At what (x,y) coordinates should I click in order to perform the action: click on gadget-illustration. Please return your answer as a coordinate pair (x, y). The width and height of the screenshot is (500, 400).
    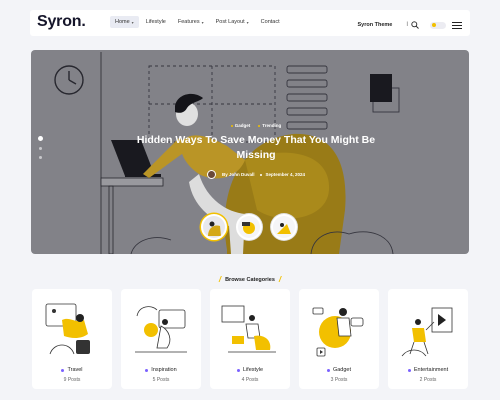
    Looking at the image, I should click on (338, 332).